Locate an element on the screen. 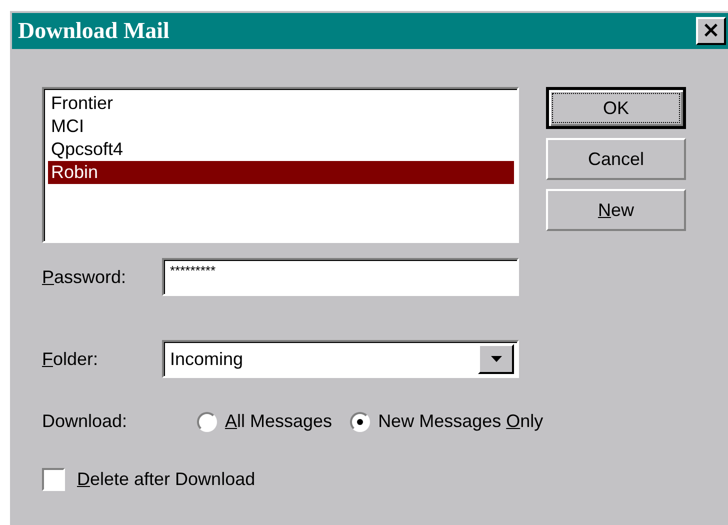 This screenshot has height=525, width=728. account-item: Qpcsoft4 is located at coordinates (281, 149).